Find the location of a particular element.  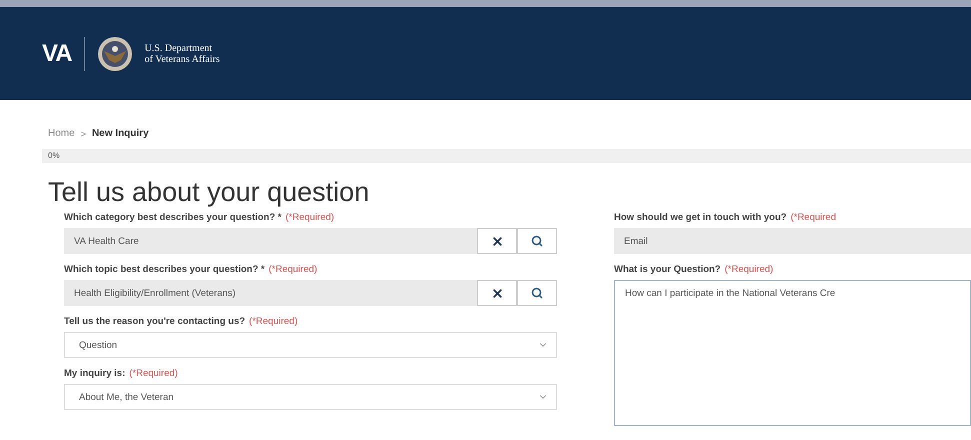

field-label: How should we get in touch with you? is located at coordinates (700, 217).